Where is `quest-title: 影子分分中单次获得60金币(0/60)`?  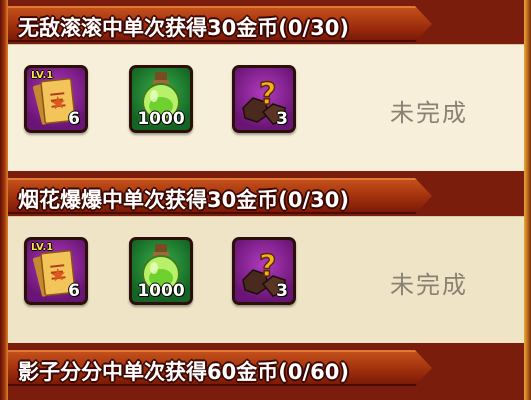
quest-title: 影子分分中单次获得60金币(0/60) is located at coordinates (183, 372).